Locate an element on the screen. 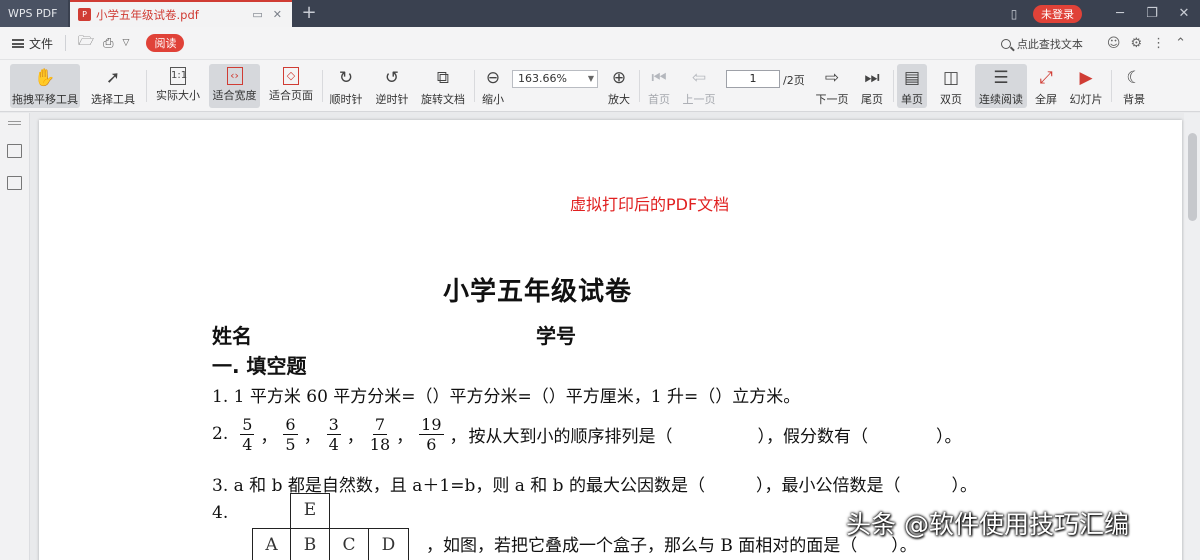 This screenshot has height=560, width=1200. slideshow-label: 幻灯片 is located at coordinates (1086, 99).